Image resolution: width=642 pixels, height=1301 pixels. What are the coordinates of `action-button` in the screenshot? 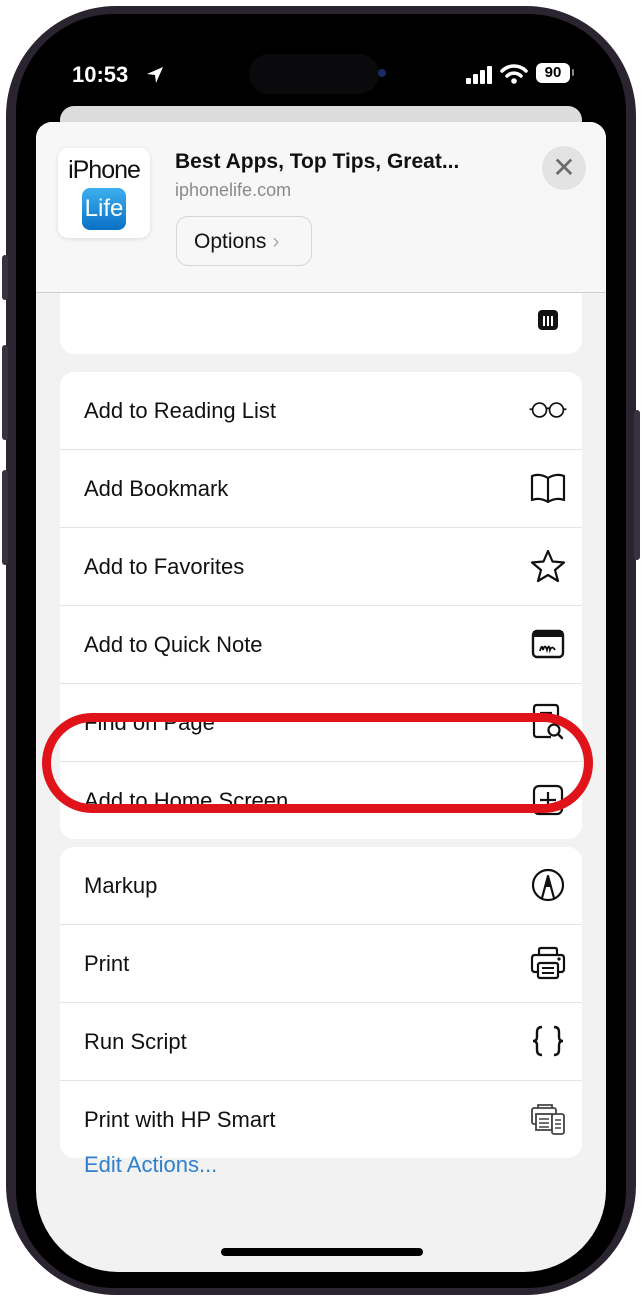 It's located at (5, 277).